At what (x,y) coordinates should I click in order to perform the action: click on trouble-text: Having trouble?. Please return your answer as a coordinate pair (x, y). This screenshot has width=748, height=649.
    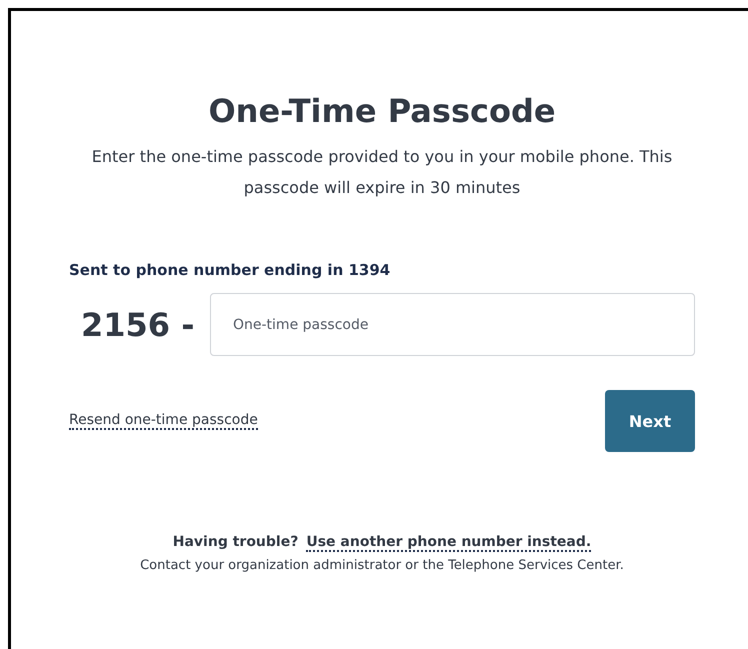
    Looking at the image, I should click on (235, 543).